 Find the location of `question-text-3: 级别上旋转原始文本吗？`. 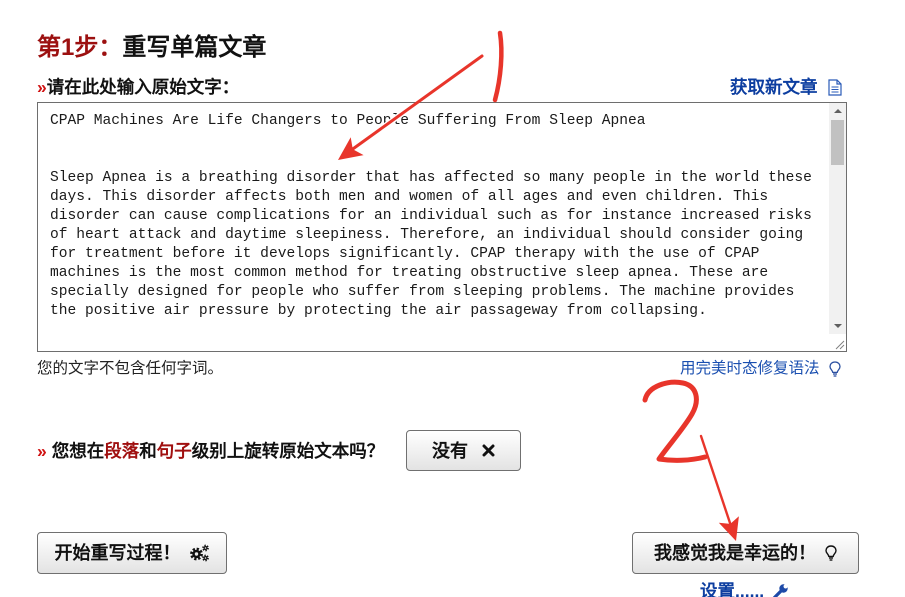

question-text-3: 级别上旋转原始文本吗？ is located at coordinates (288, 451).